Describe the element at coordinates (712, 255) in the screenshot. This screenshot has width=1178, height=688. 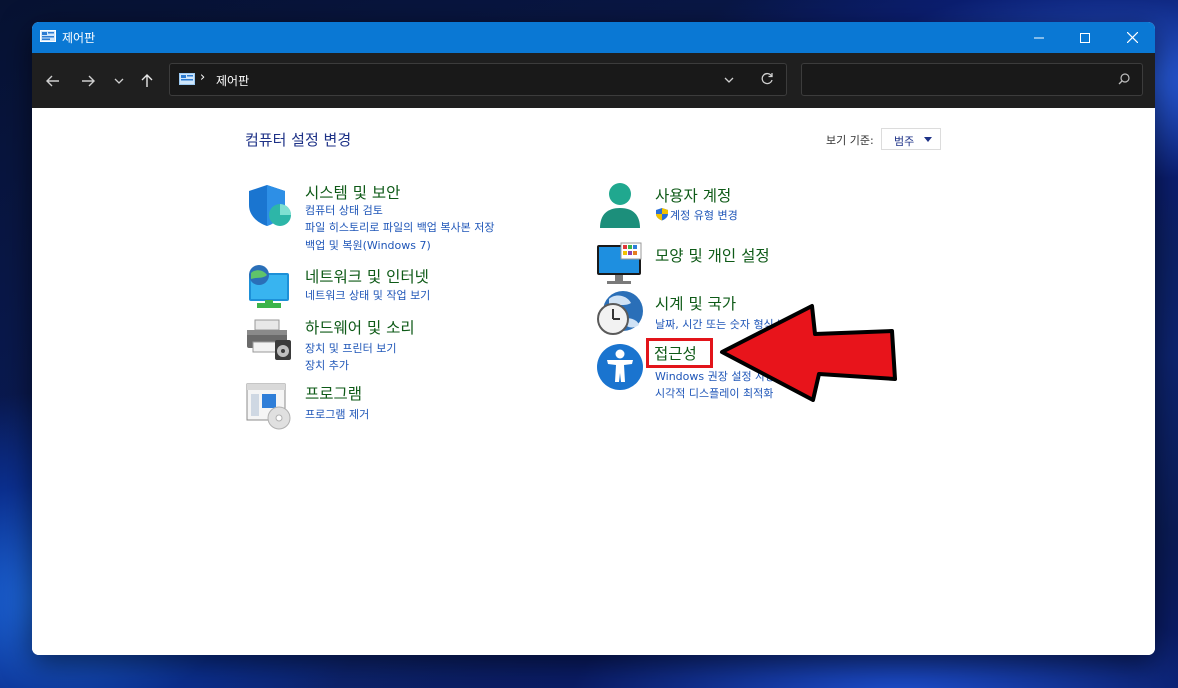
I see `category-heading-appearance: 모양 및 개인 설정` at that location.